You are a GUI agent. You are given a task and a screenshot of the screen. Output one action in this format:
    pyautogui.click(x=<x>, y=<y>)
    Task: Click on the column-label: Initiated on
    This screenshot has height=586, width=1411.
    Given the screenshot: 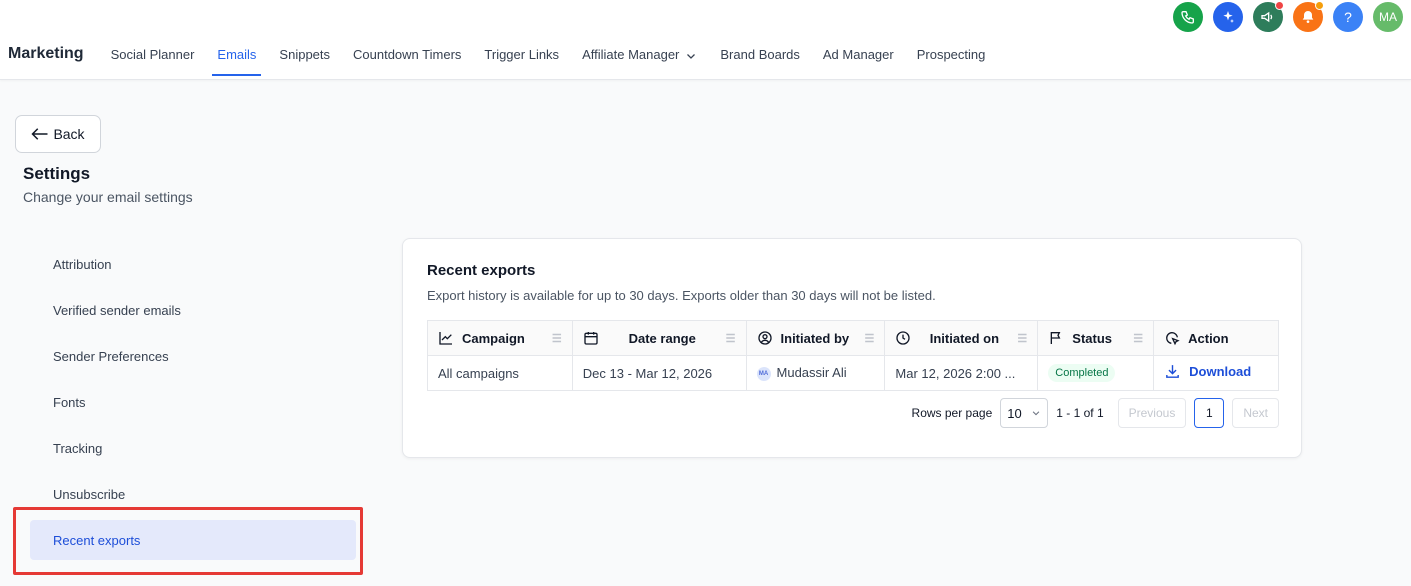 What is the action you would take?
    pyautogui.click(x=964, y=338)
    